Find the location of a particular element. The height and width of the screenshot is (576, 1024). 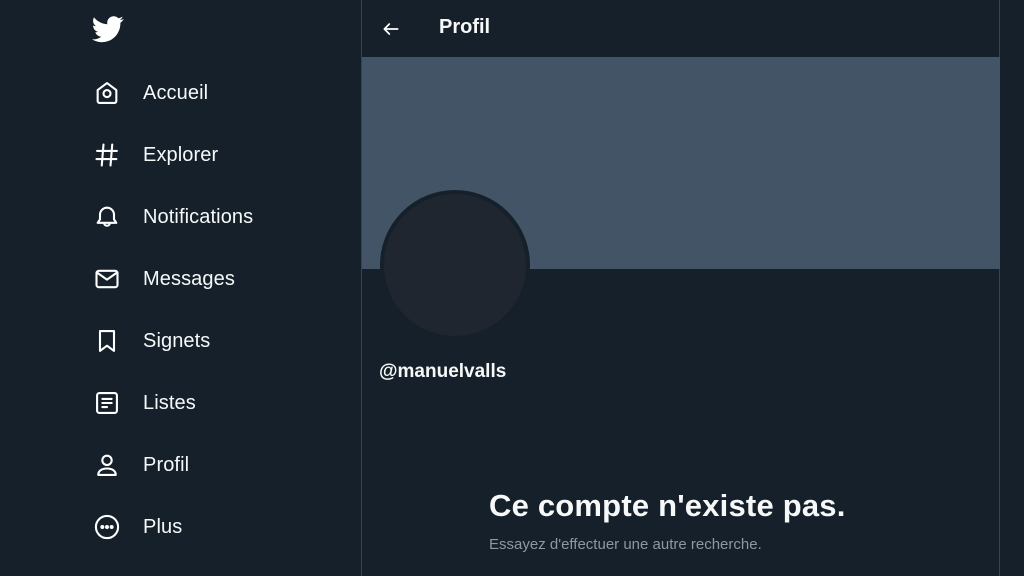

sidebar-item-label: Accueil is located at coordinates (176, 92).